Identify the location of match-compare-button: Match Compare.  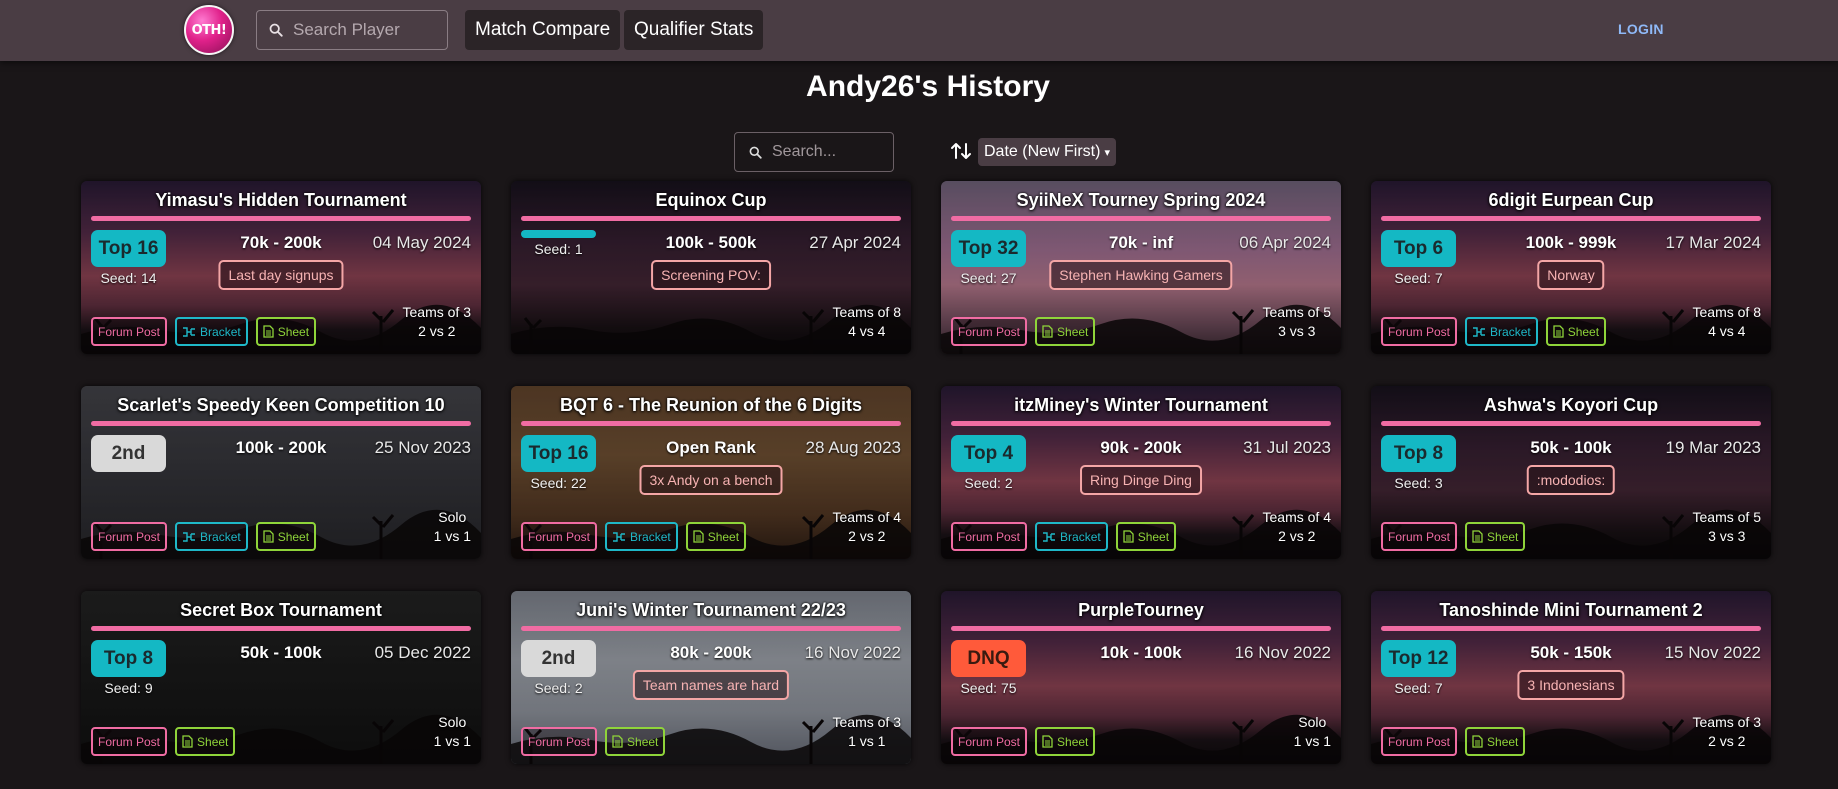
(543, 30).